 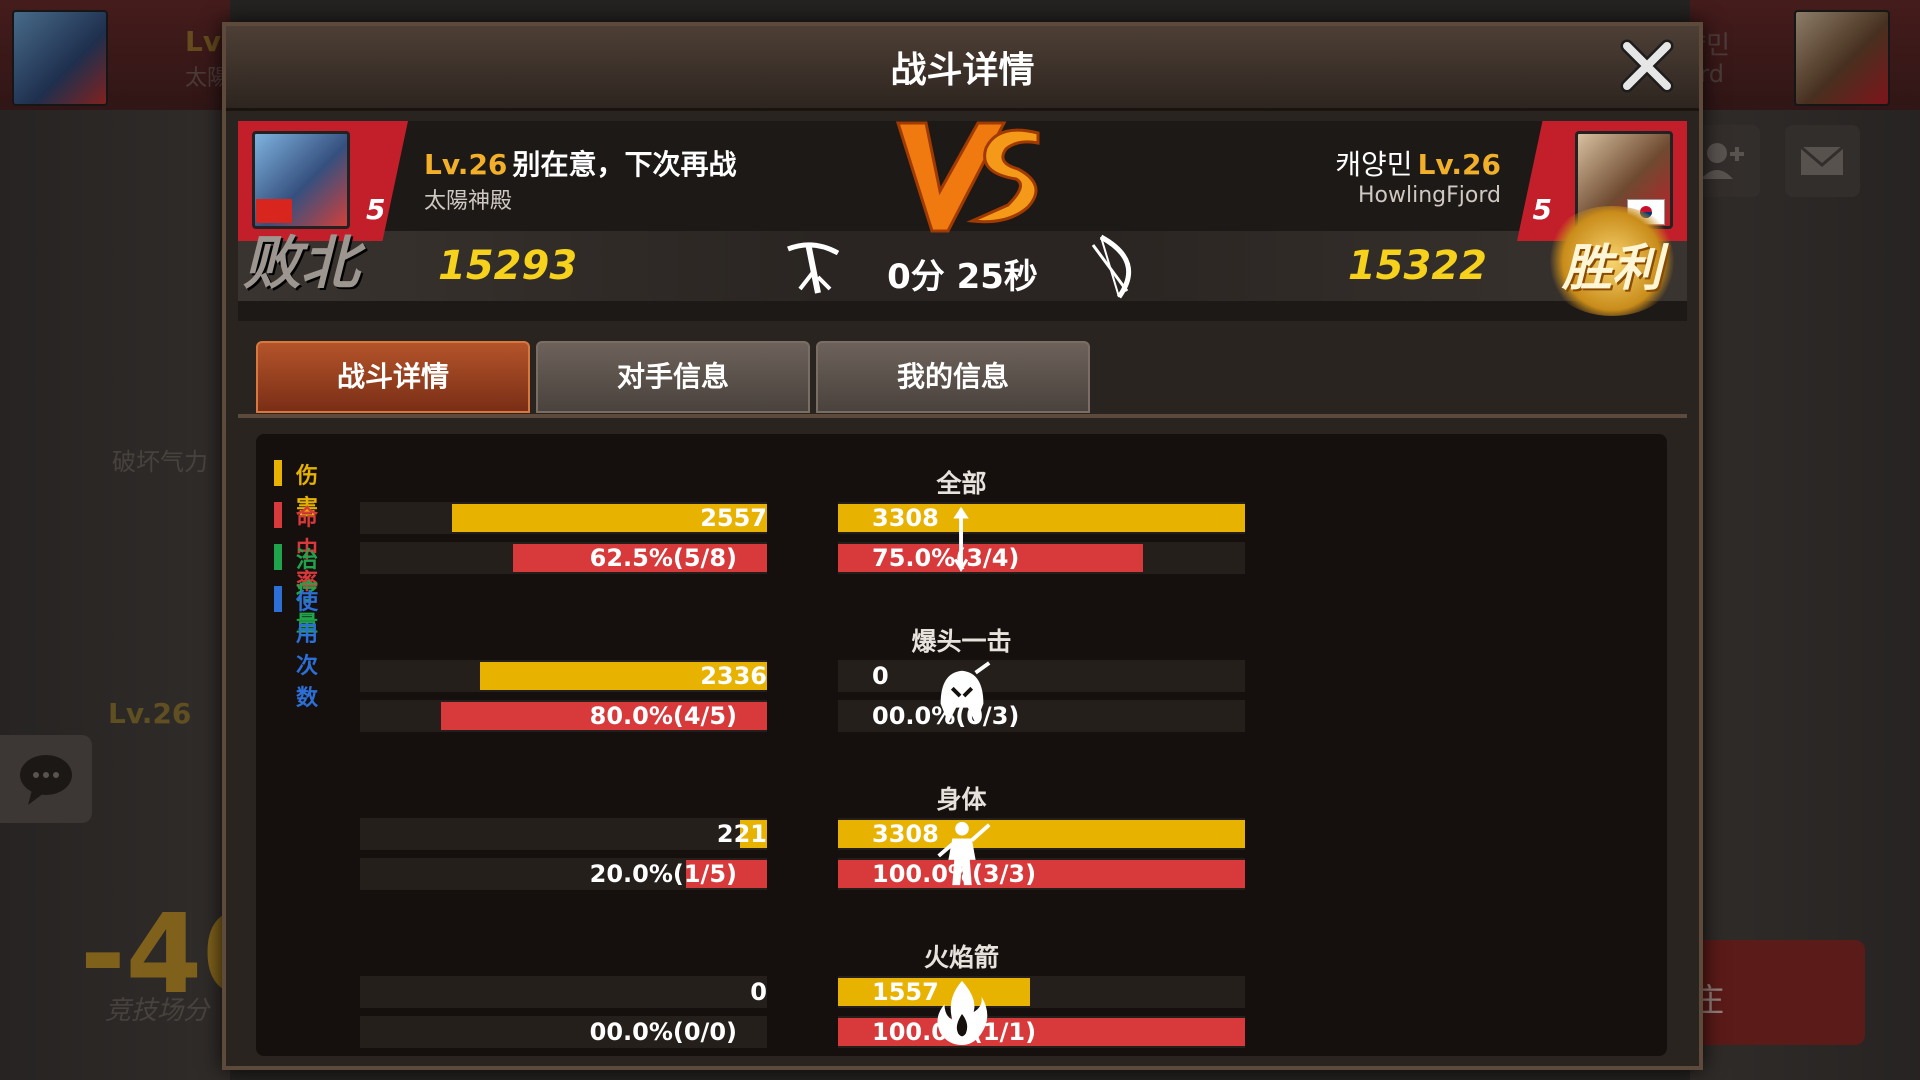 I want to click on right-player-name: 캐양민, so click(x=1374, y=164).